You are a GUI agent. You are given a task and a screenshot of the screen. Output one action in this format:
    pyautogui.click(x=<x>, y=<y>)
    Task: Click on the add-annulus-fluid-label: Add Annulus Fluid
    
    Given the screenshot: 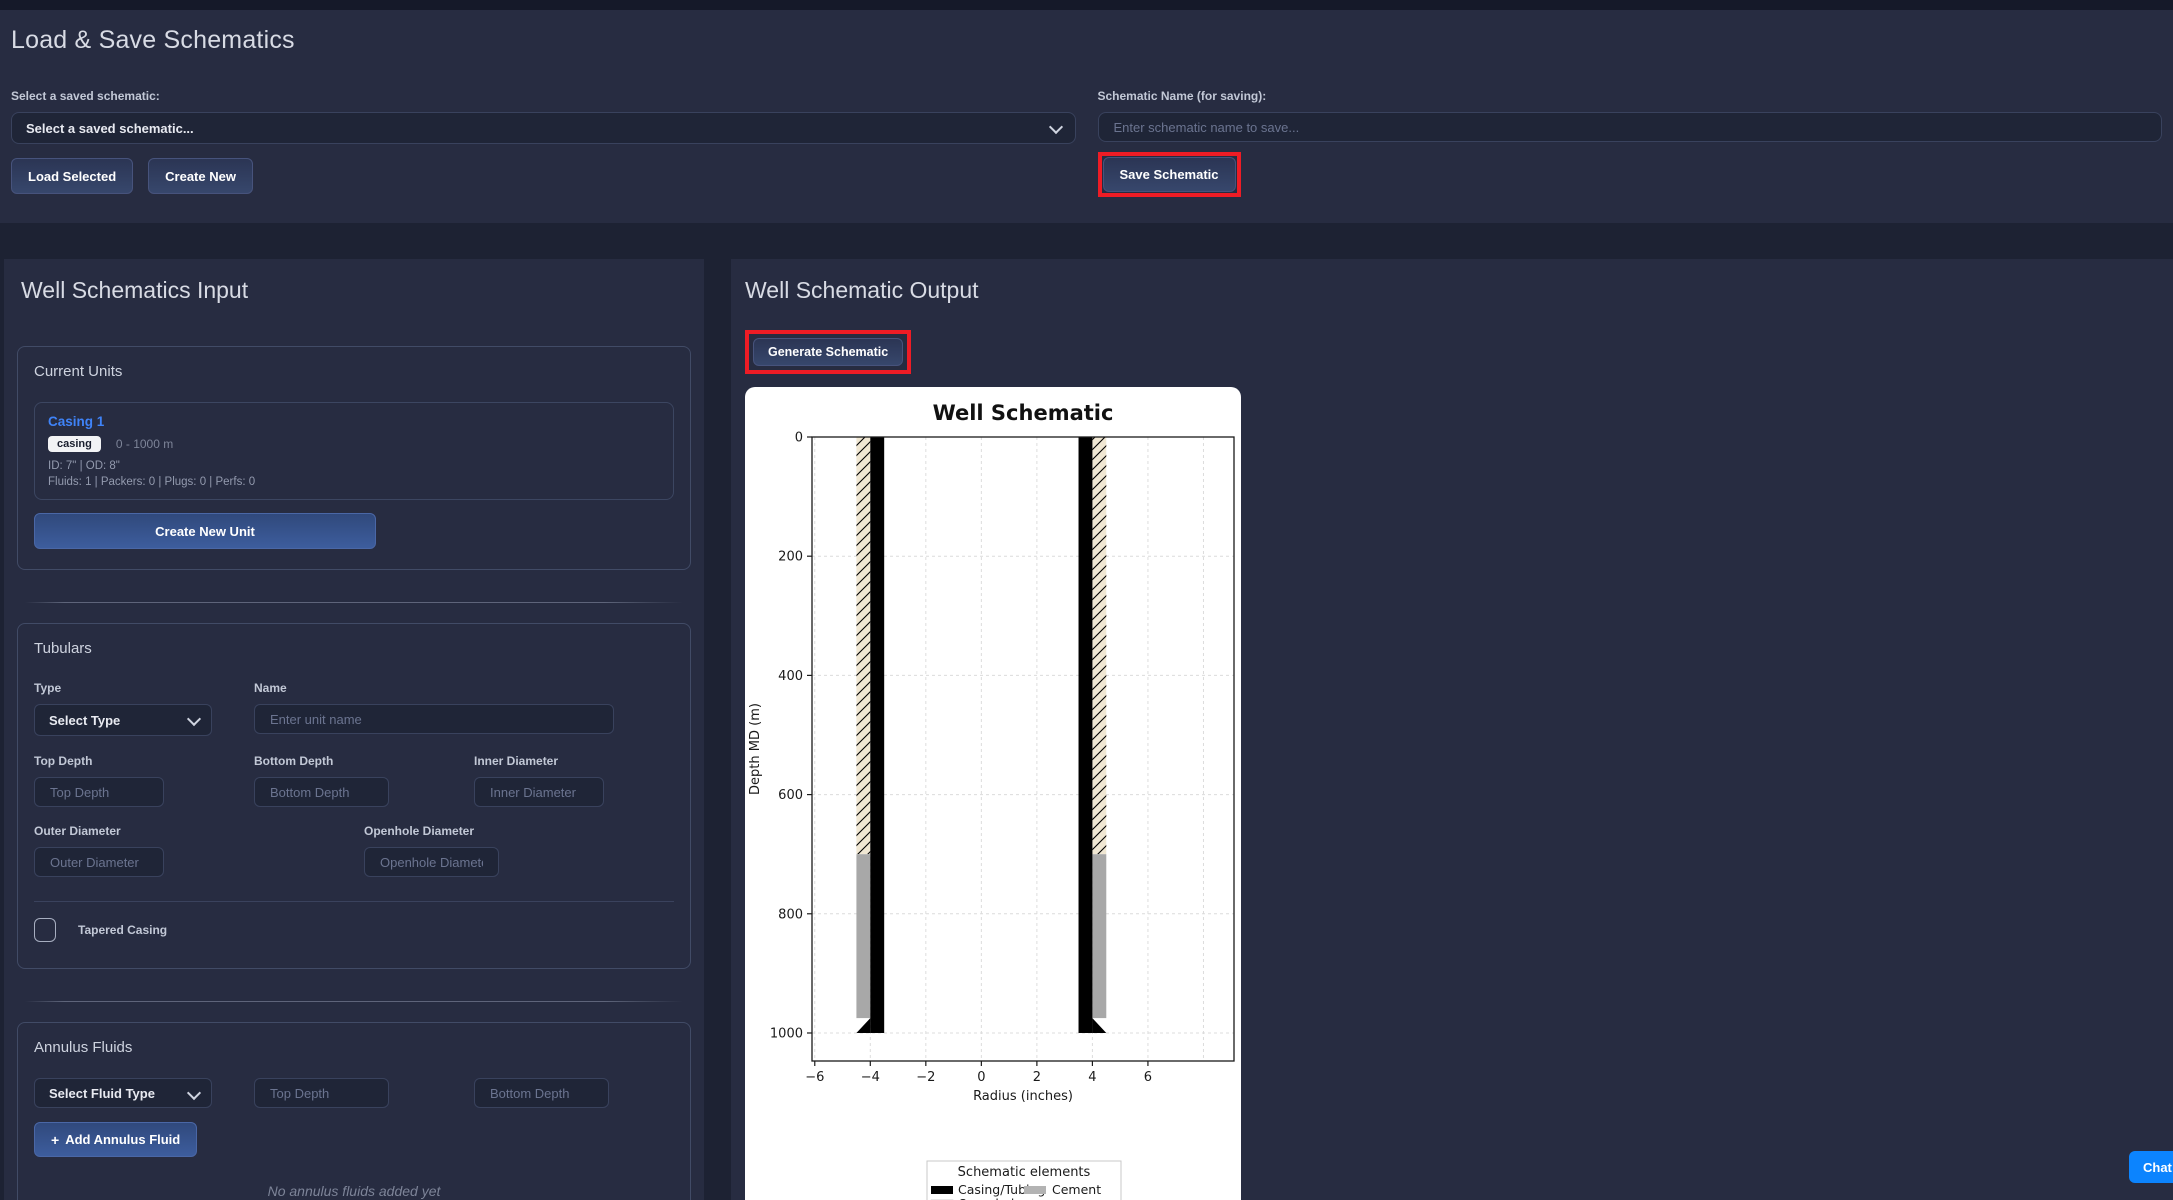 What is the action you would take?
    pyautogui.click(x=123, y=1139)
    